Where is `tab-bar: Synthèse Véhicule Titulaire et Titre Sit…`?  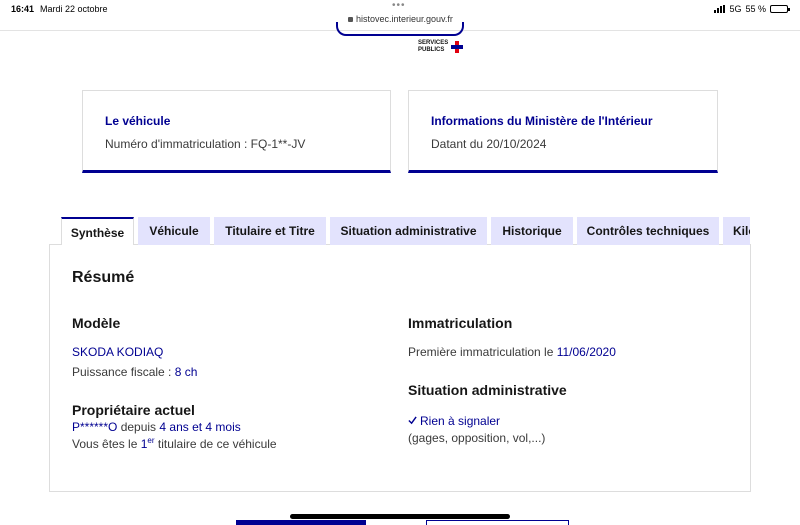 tab-bar: Synthèse Véhicule Titulaire et Titre Sit… is located at coordinates (405, 231).